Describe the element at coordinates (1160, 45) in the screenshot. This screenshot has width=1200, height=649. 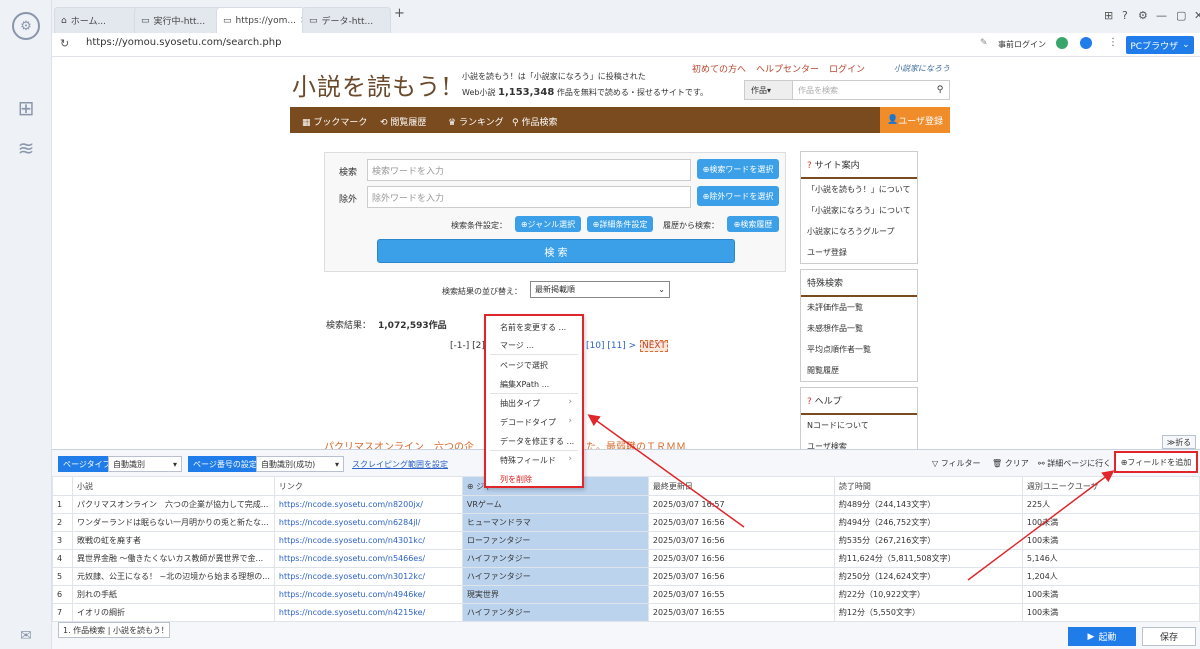
I see `pc-browser-button: PCブラウザ ⌄` at that location.